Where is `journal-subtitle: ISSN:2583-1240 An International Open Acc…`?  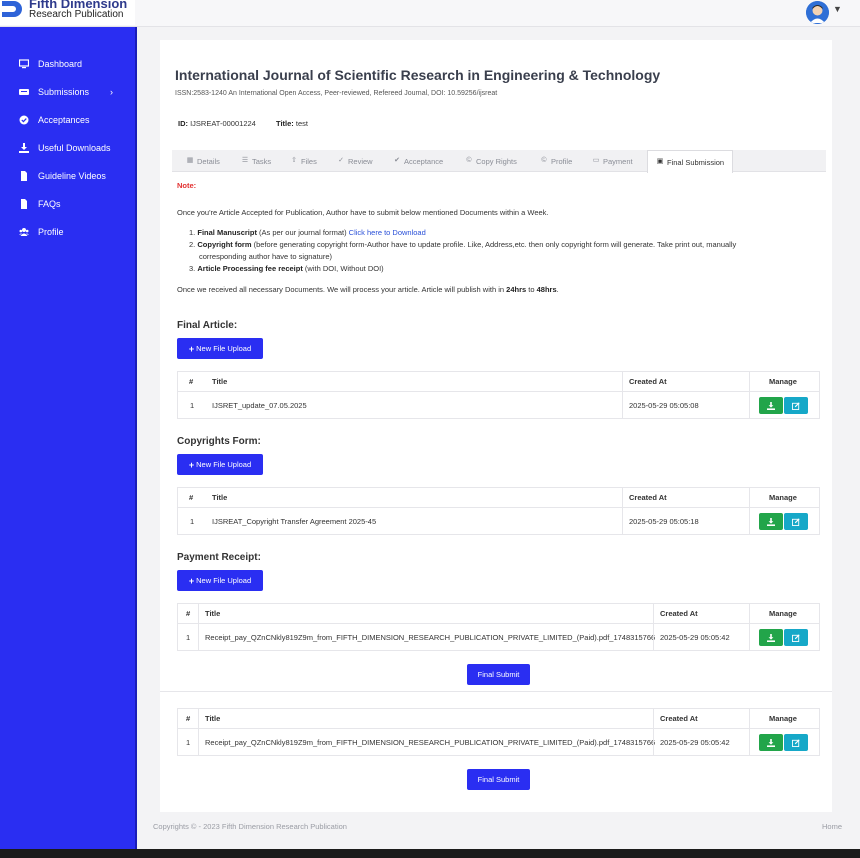
journal-subtitle: ISSN:2583-1240 An International Open Acc… is located at coordinates (336, 93).